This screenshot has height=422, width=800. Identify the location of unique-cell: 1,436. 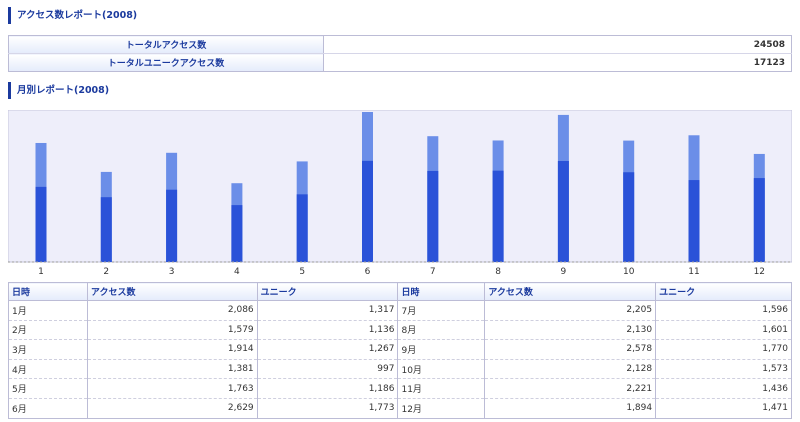
(723, 388).